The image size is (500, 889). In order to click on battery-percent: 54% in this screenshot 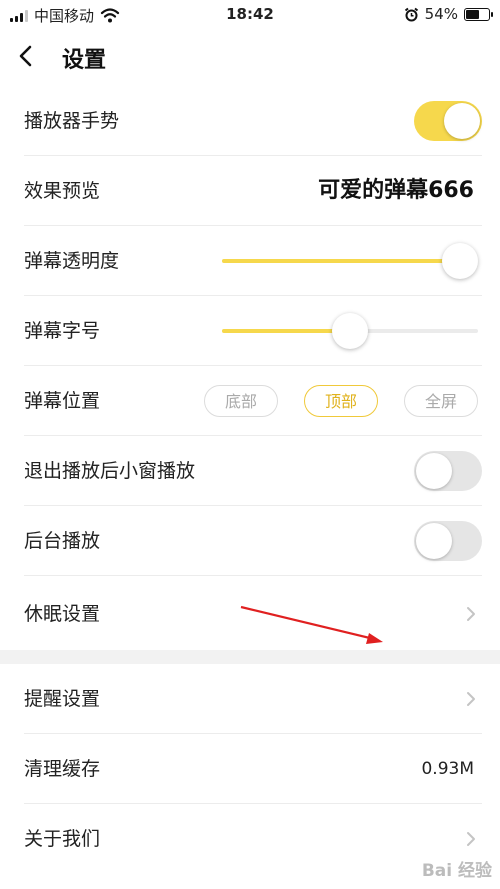, I will do `click(441, 14)`.